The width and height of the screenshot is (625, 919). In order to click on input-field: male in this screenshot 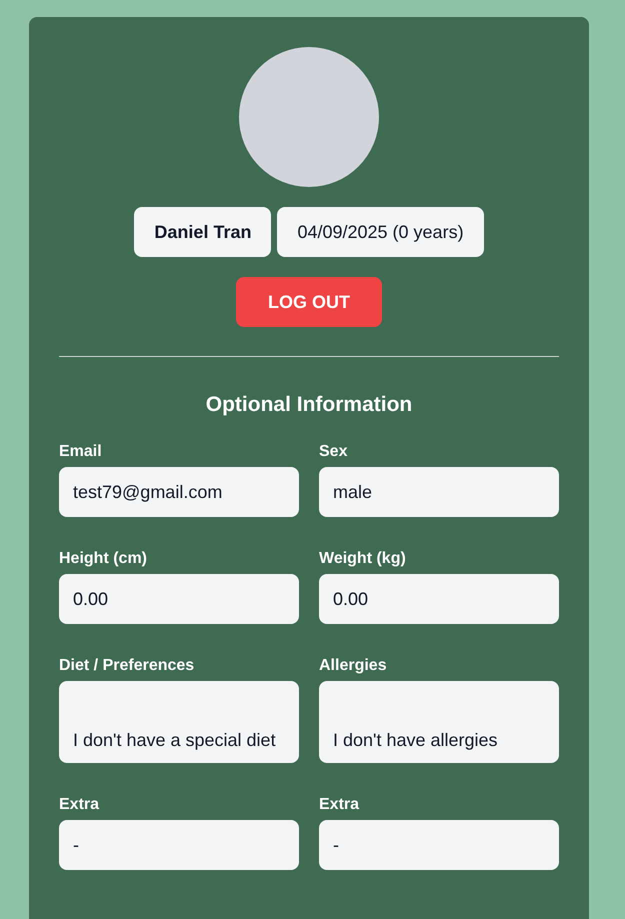, I will do `click(439, 492)`.